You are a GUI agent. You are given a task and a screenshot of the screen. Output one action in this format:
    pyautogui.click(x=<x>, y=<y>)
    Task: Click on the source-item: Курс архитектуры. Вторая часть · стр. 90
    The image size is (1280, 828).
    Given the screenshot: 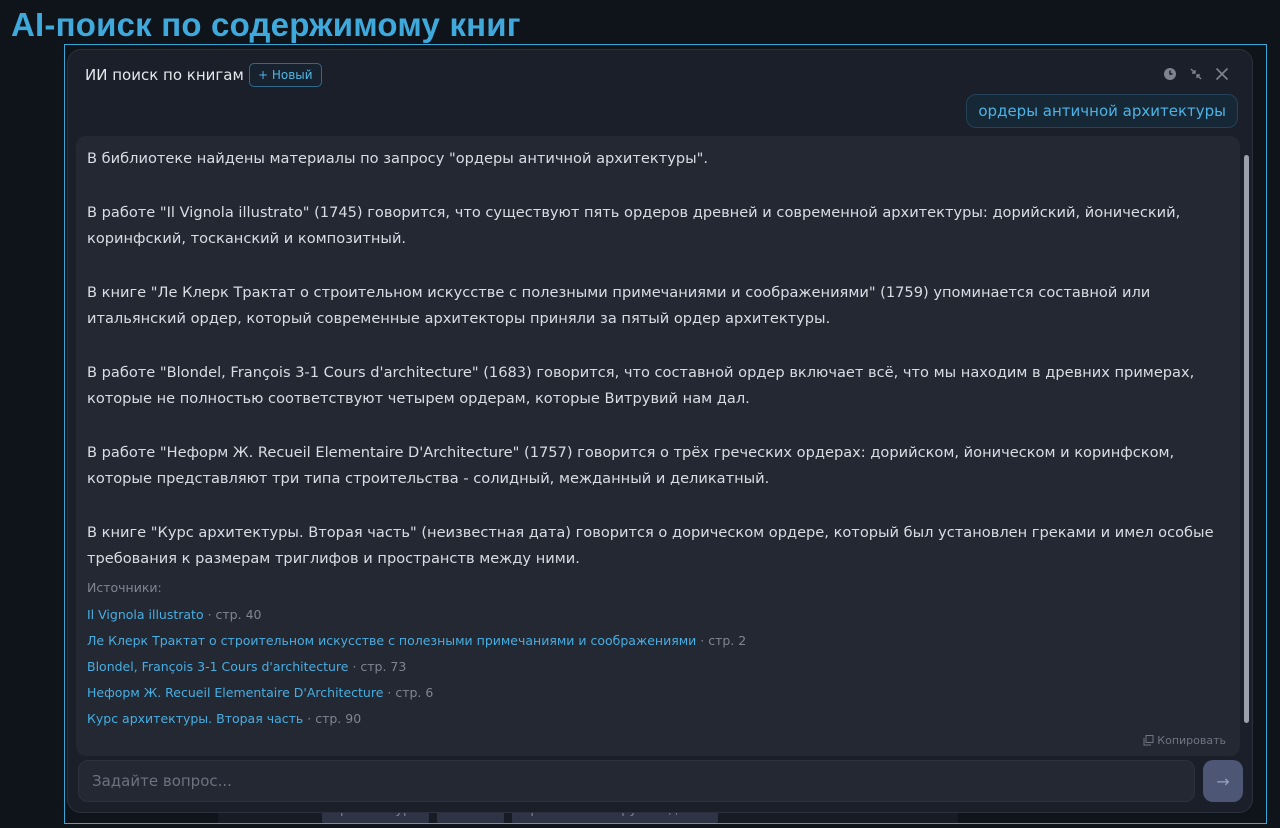 What is the action you would take?
    pyautogui.click(x=416, y=723)
    